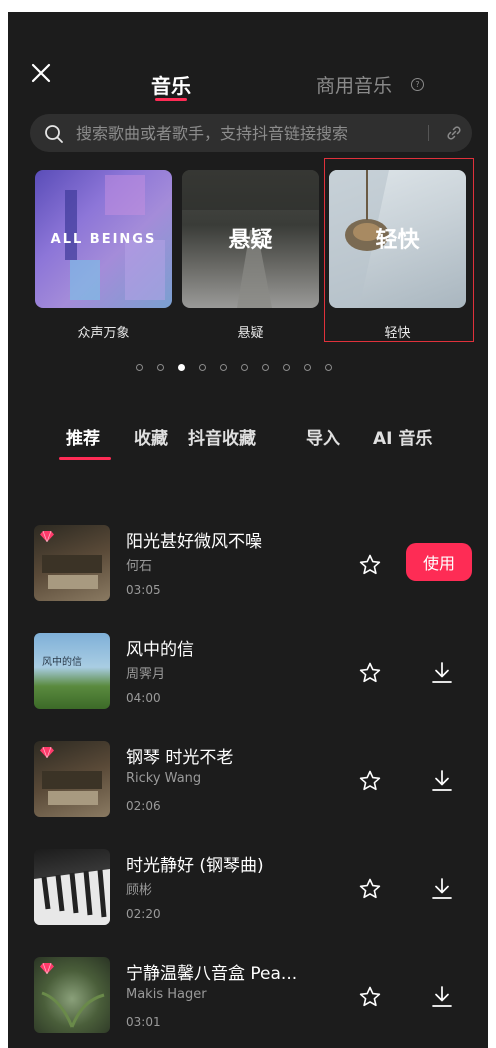 The height and width of the screenshot is (1048, 496). Describe the element at coordinates (83, 436) in the screenshot. I see `category-tab-recommend: 推荐` at that location.